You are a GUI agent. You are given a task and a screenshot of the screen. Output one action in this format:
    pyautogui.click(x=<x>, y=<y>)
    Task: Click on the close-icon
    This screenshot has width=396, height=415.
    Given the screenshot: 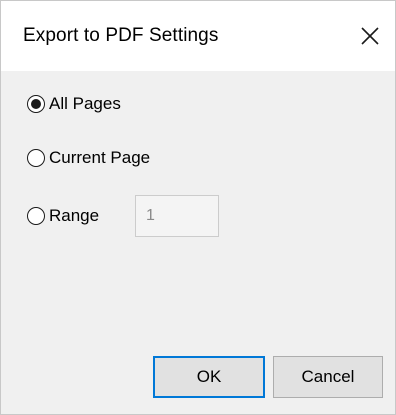 What is the action you would take?
    pyautogui.click(x=370, y=36)
    